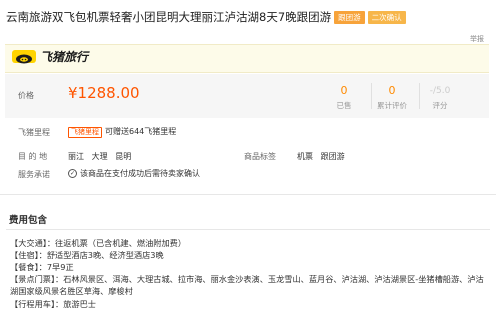 The height and width of the screenshot is (314, 496). I want to click on tag-group-tour: 跟团游, so click(349, 17).